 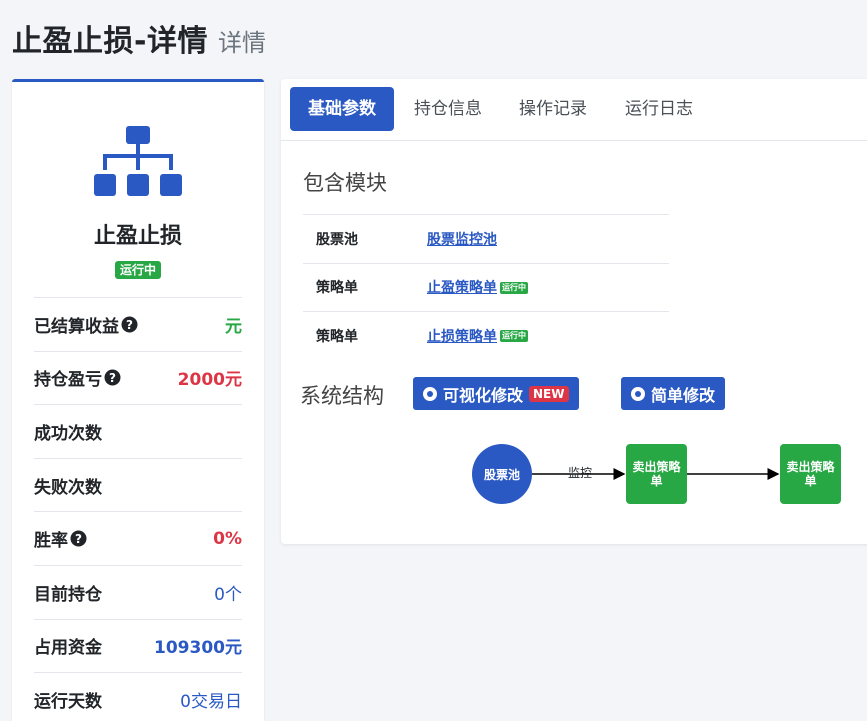 What do you see at coordinates (227, 538) in the screenshot?
I see `stat-value: 0%` at bounding box center [227, 538].